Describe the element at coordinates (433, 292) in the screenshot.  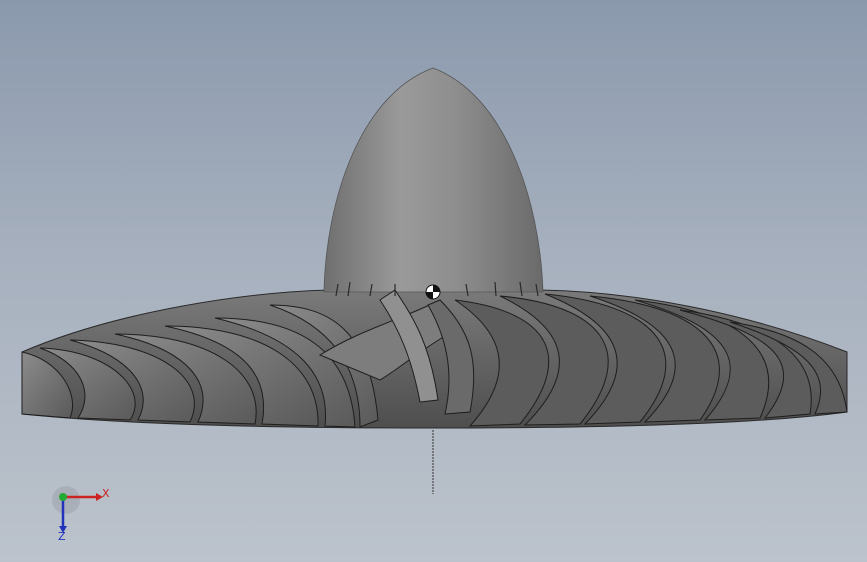
I see `center-of-mass-icon` at that location.